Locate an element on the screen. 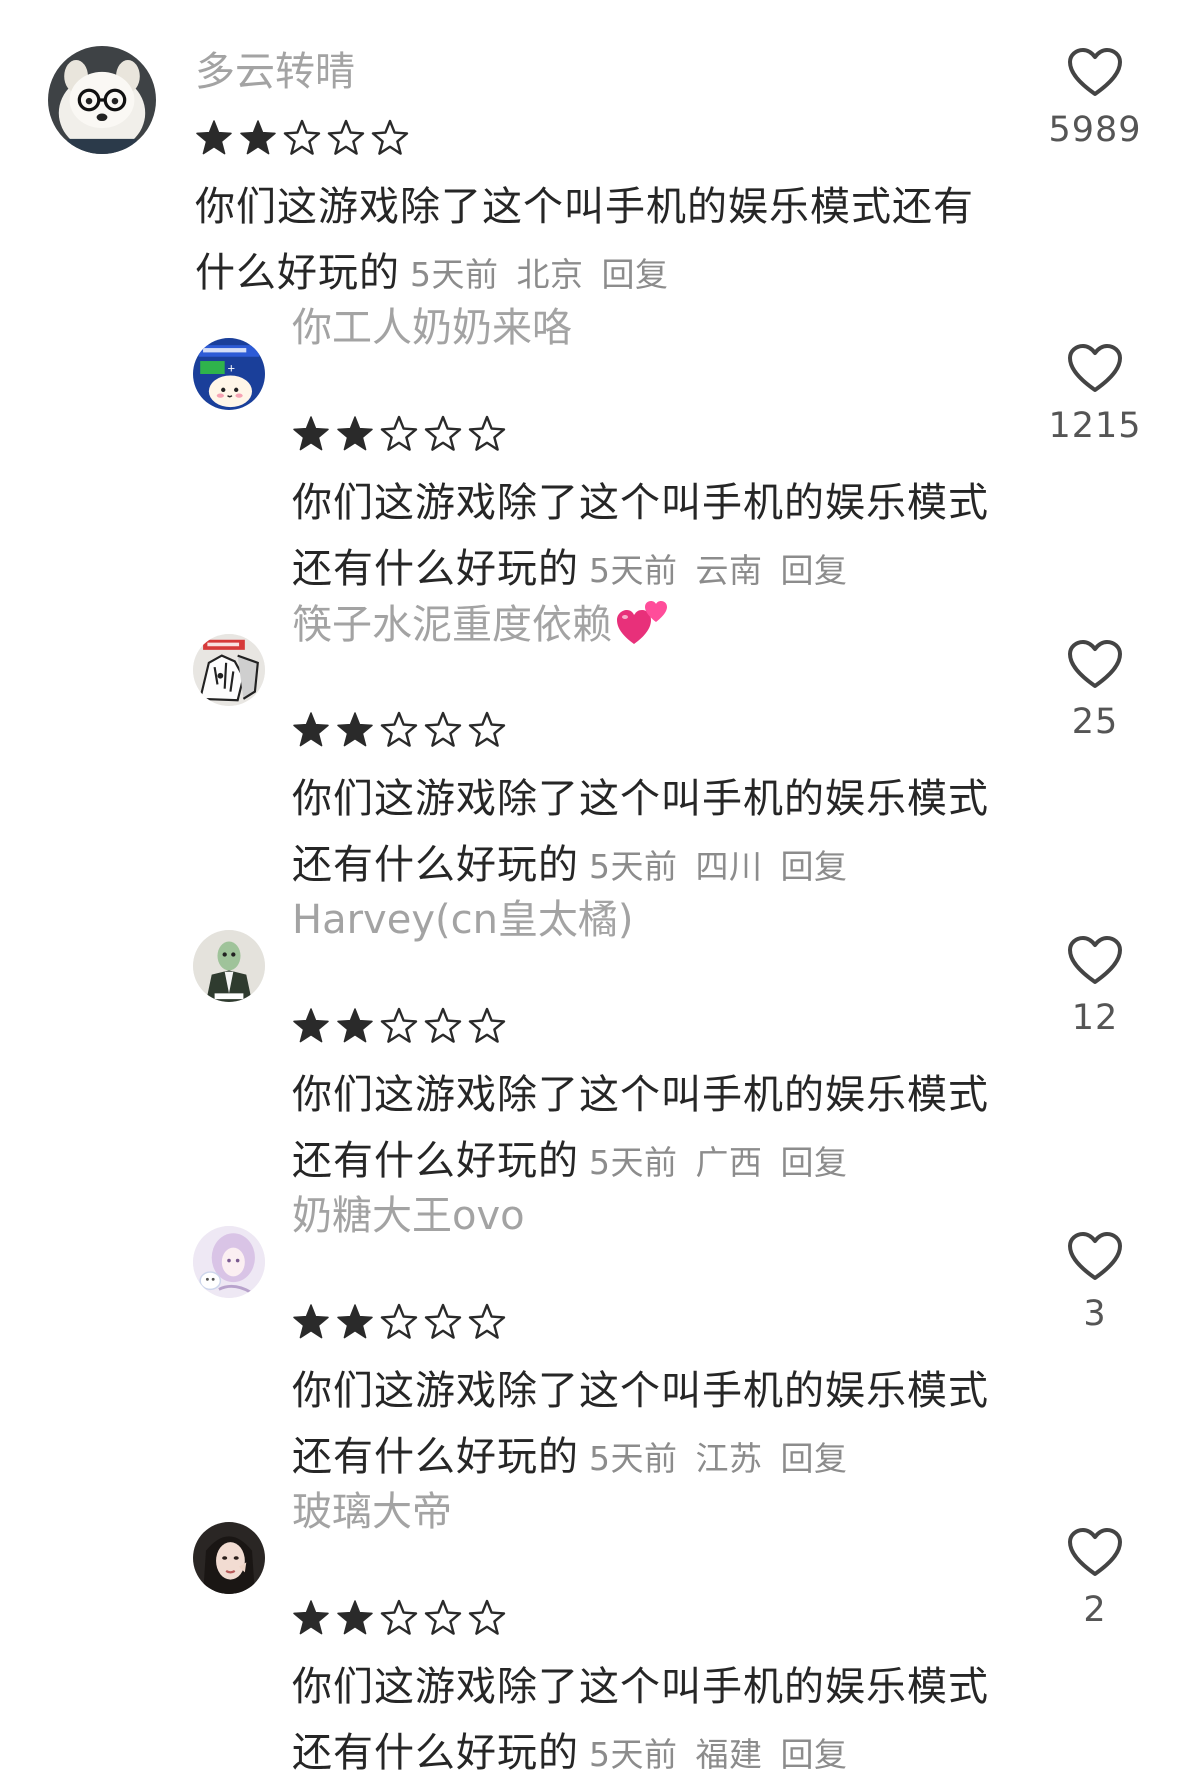 This screenshot has height=1788, width=1179. manga-sketch-avatar-image is located at coordinates (229, 670).